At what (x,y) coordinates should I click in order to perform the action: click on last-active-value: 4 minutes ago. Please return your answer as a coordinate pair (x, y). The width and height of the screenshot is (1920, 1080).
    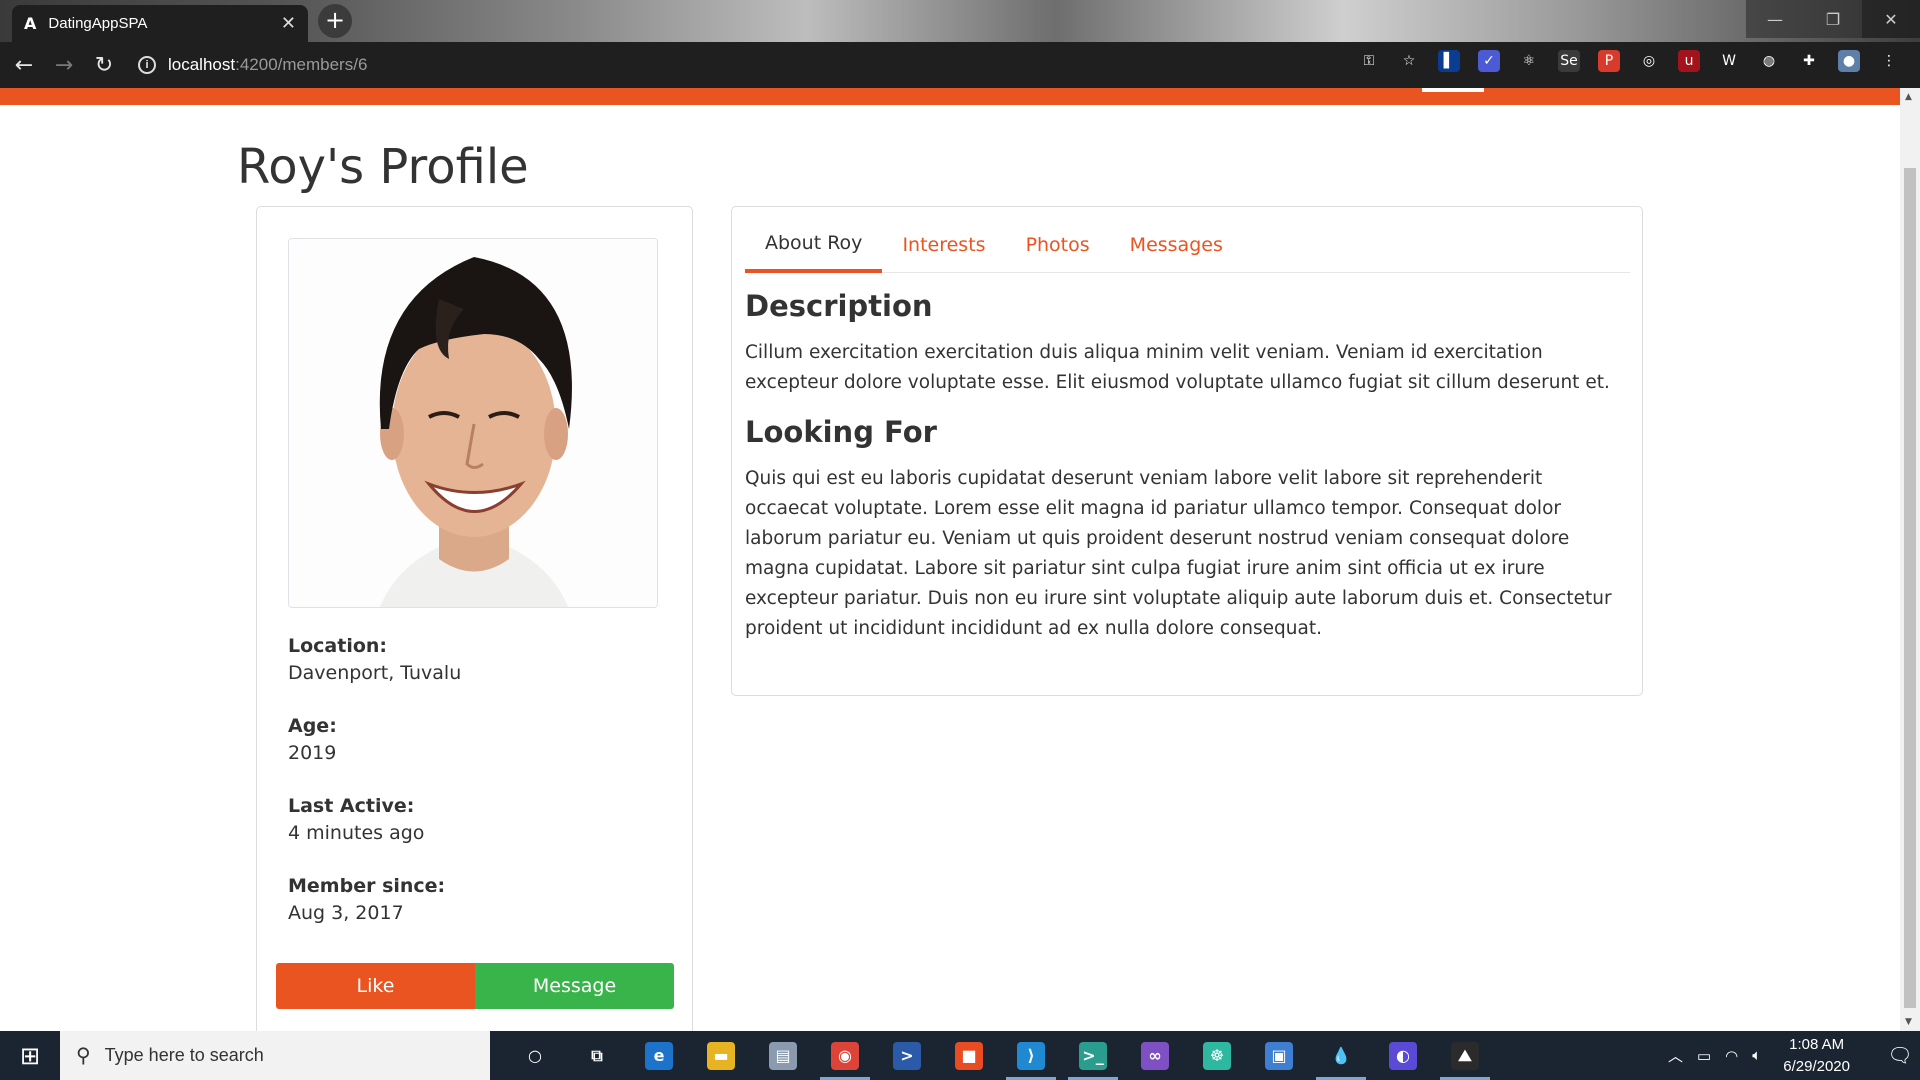
    Looking at the image, I should click on (356, 833).